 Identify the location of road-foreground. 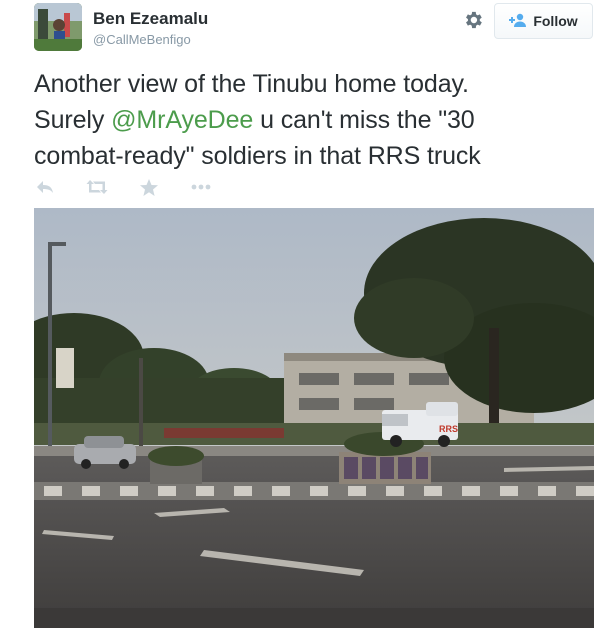
(314, 618).